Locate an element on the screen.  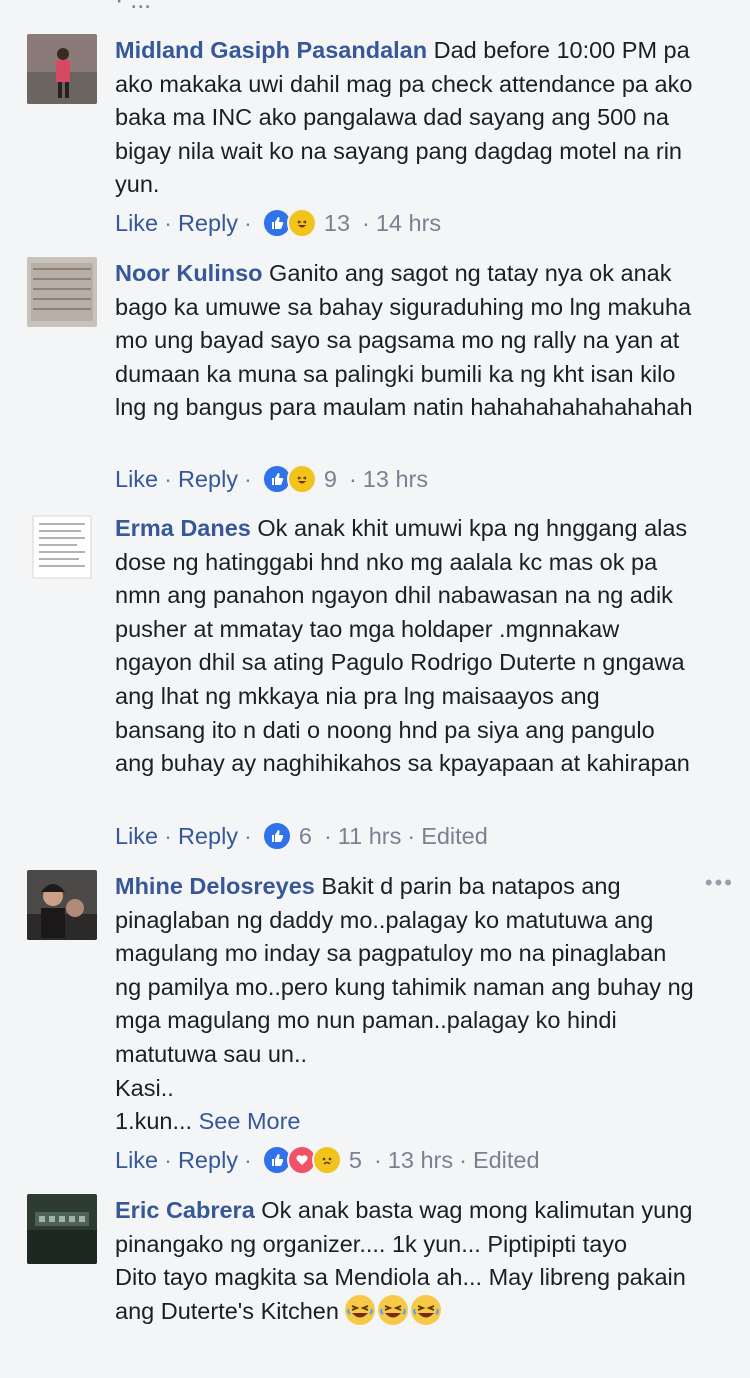
reaction-count: 5 is located at coordinates (355, 1160).